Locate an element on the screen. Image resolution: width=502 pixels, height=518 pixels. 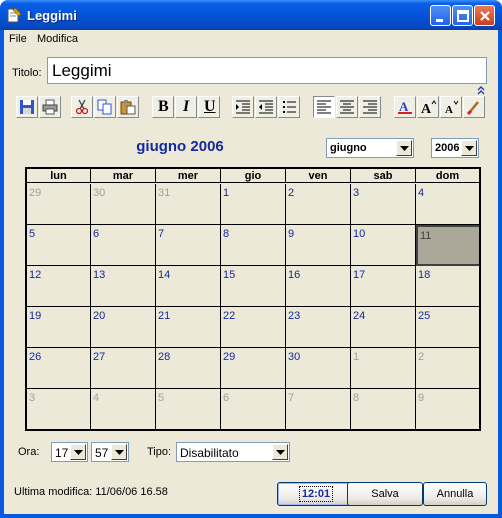
calendar-day: 27 is located at coordinates (123, 368).